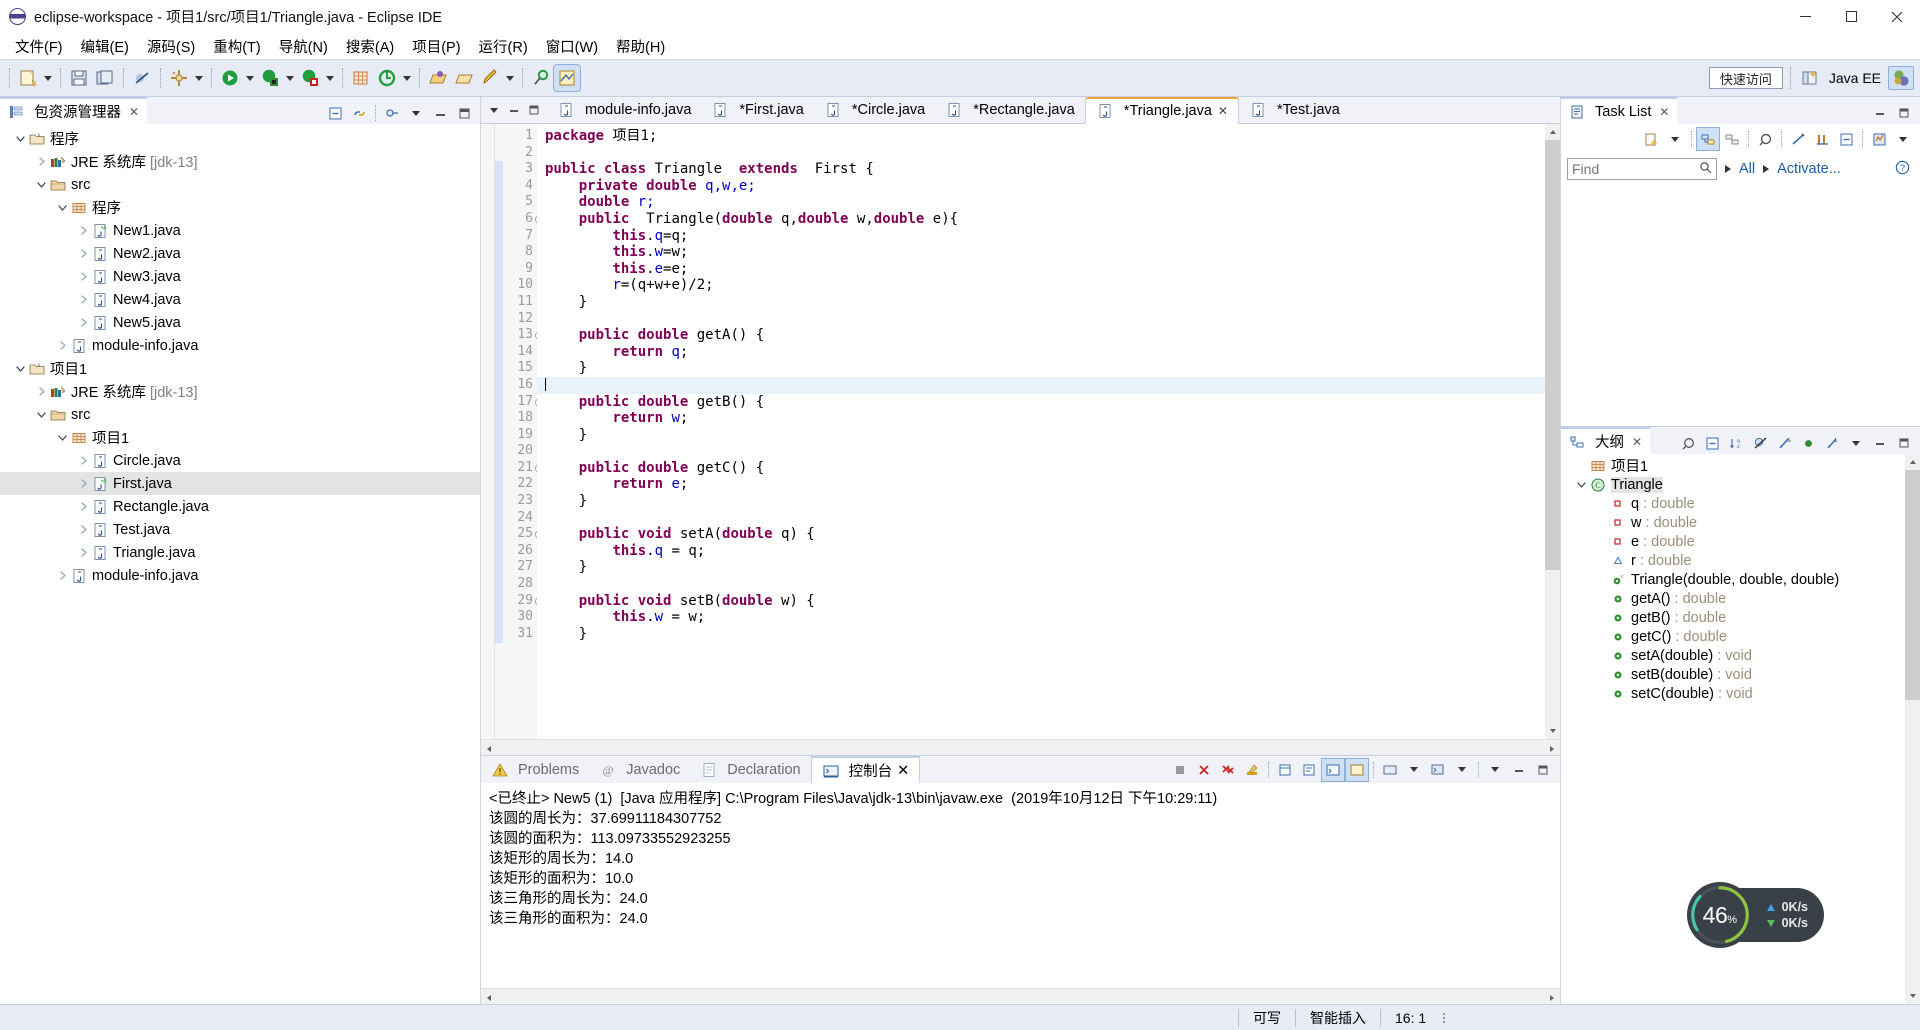 The image size is (1920, 1030). I want to click on chevron-down-icon, so click(494, 110).